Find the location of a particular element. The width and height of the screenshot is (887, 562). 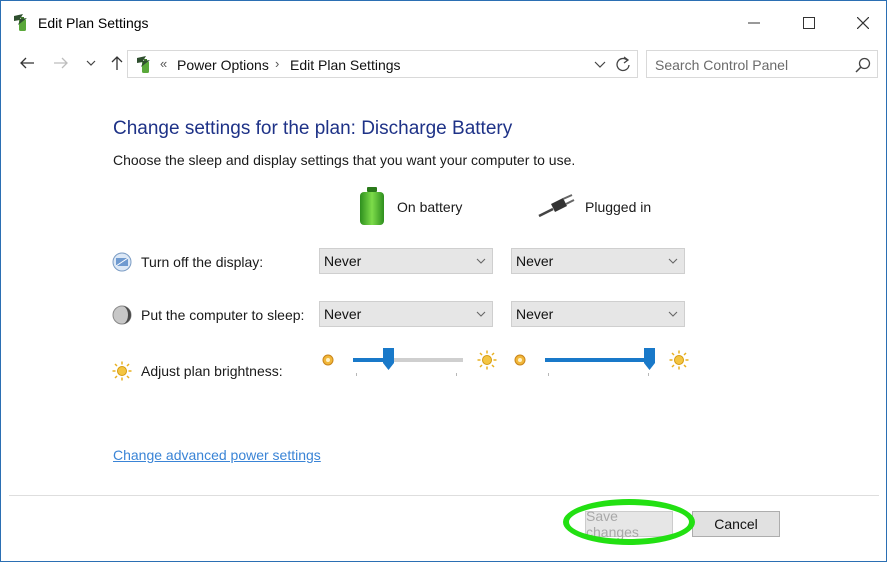

window-title: Edit Plan Settings is located at coordinates (93, 23).